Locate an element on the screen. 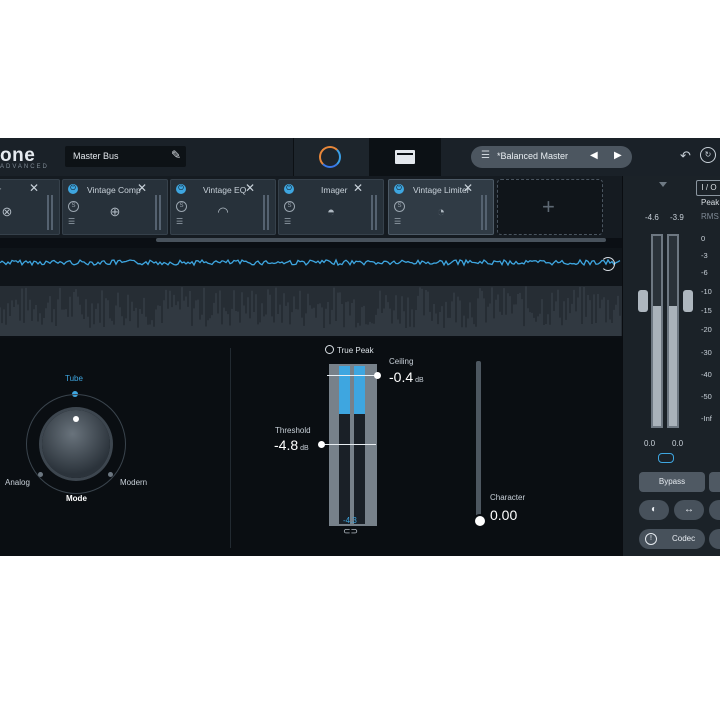  ceiling-value-field: -0.4 dB is located at coordinates (406, 377).